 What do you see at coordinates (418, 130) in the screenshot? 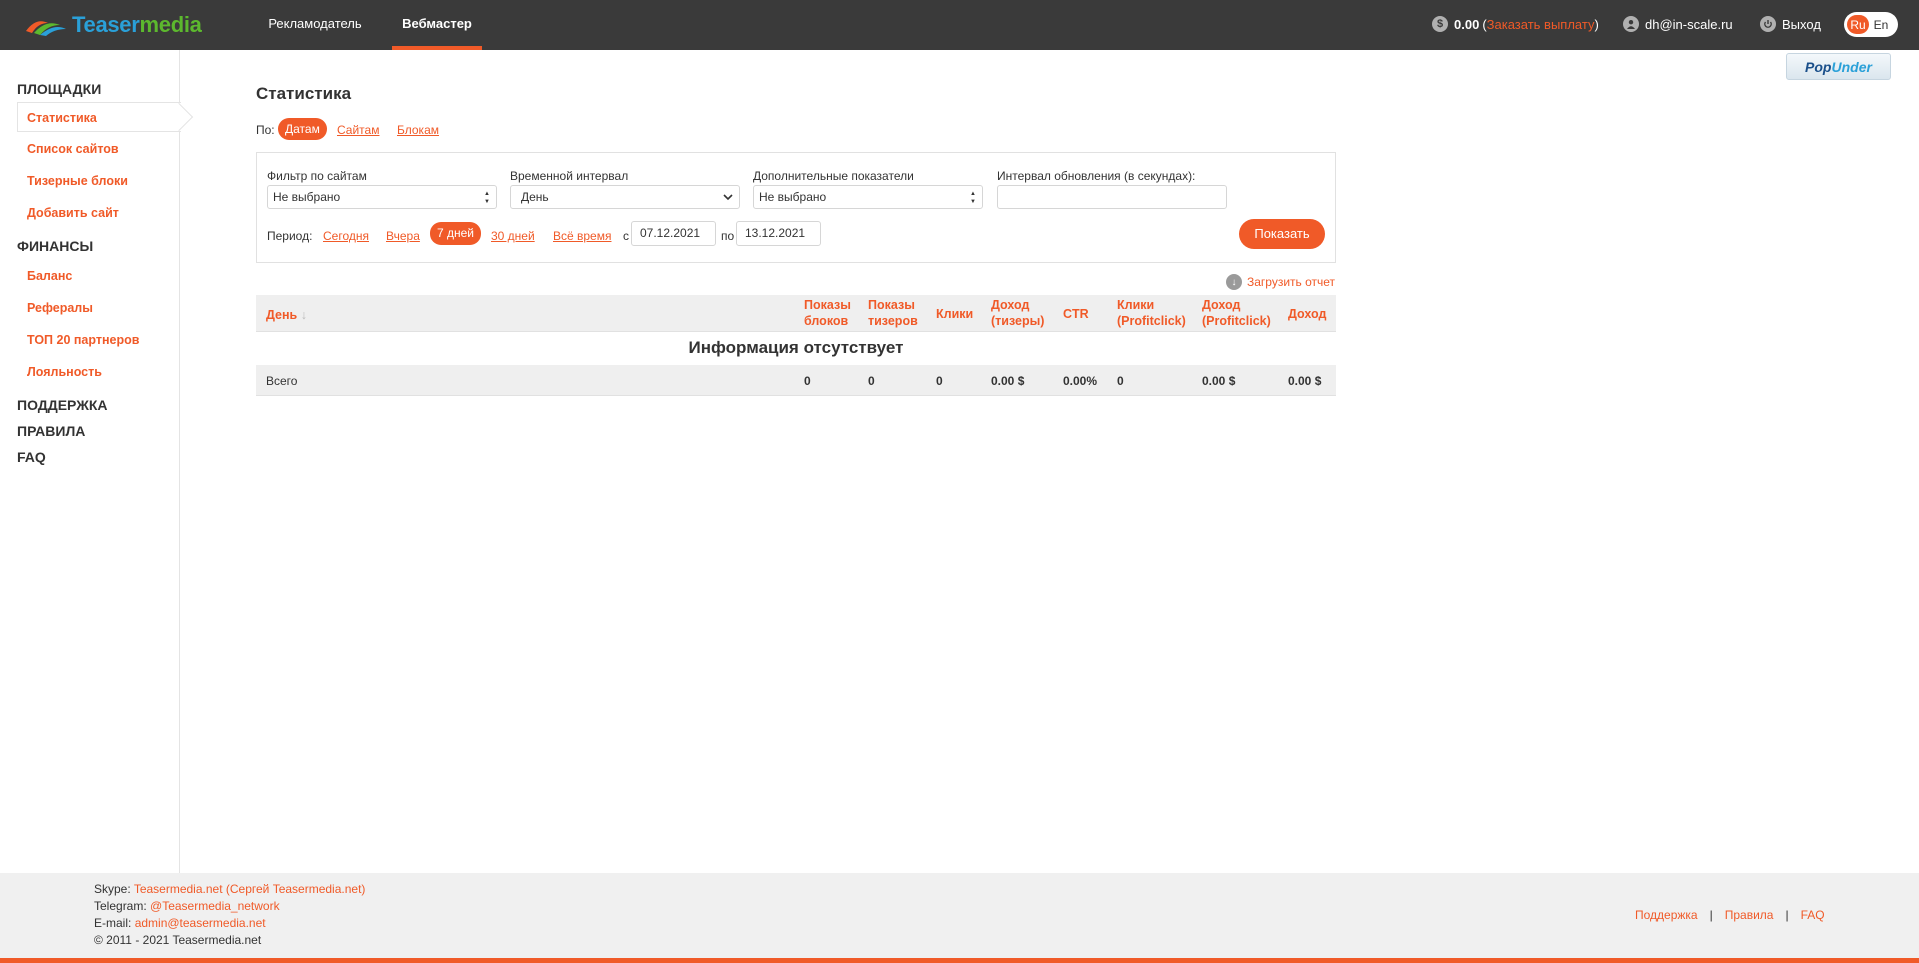
I see `tab-by-blocks: Блокам` at bounding box center [418, 130].